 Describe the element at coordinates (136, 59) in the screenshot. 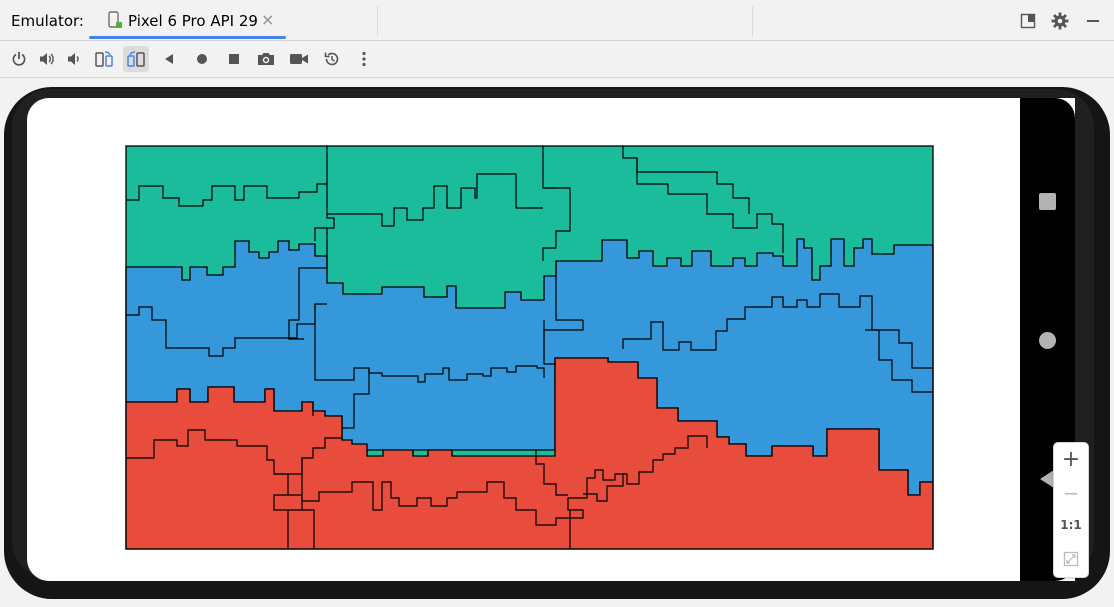

I see `rotate-right-icon` at that location.